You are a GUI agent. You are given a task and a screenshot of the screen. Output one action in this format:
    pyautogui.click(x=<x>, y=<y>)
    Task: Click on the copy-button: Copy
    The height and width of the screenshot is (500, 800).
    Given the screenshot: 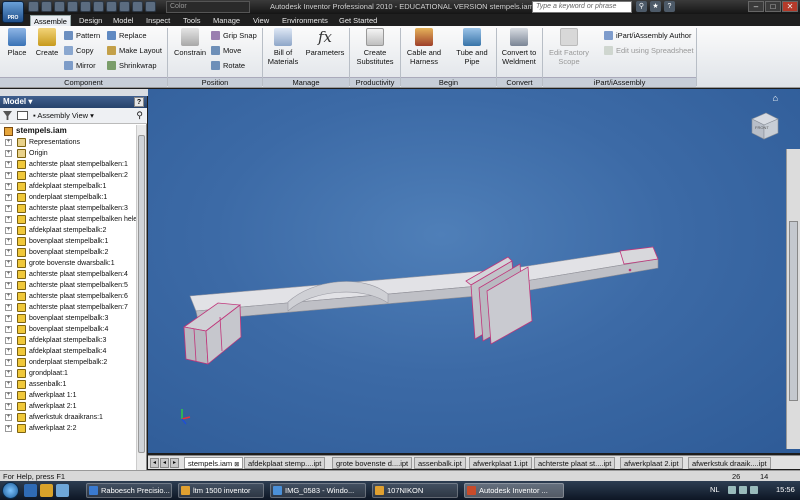 What is the action you would take?
    pyautogui.click(x=79, y=50)
    